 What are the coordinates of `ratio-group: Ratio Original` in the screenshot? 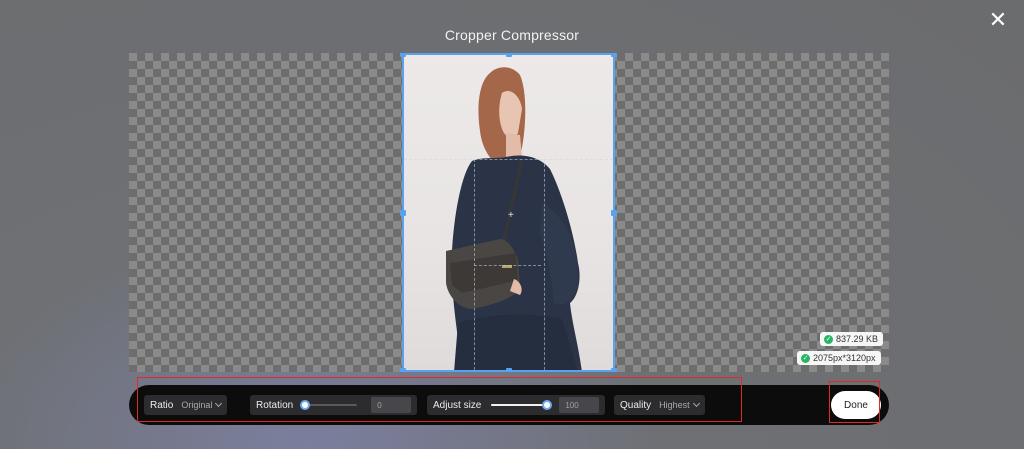 It's located at (186, 405).